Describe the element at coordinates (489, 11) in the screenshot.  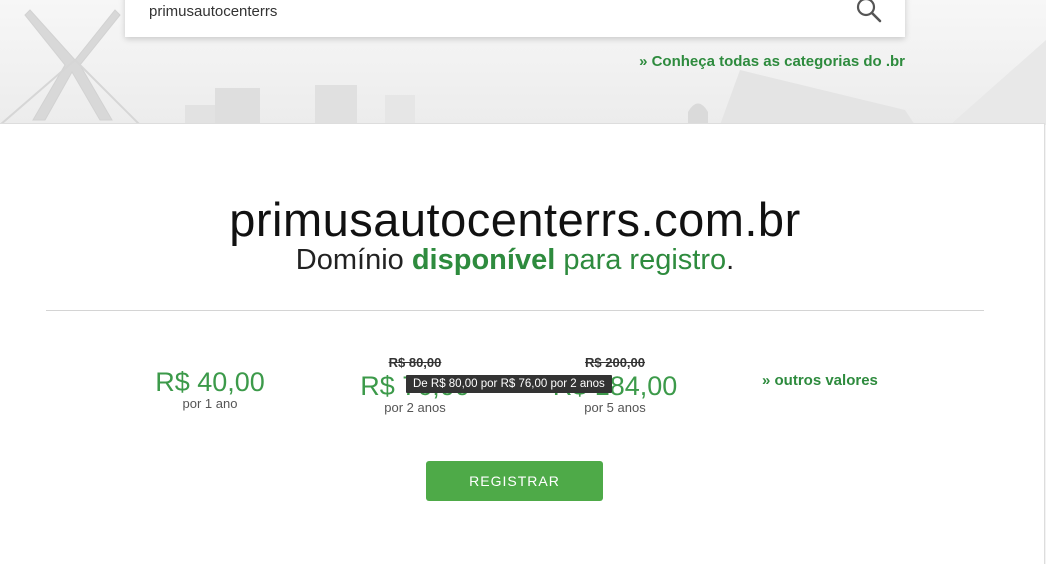
I see `search-input` at that location.